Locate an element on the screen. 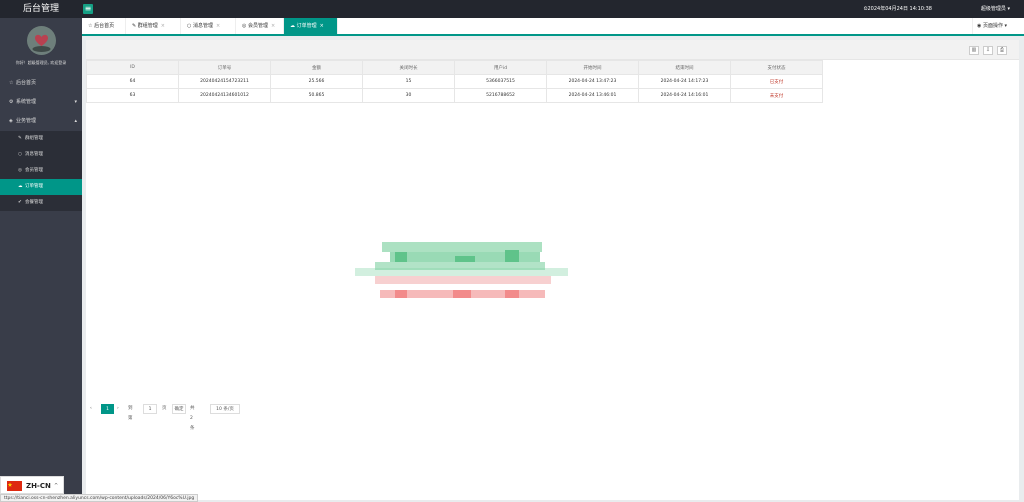  column-header: 订单号 is located at coordinates (224, 67).